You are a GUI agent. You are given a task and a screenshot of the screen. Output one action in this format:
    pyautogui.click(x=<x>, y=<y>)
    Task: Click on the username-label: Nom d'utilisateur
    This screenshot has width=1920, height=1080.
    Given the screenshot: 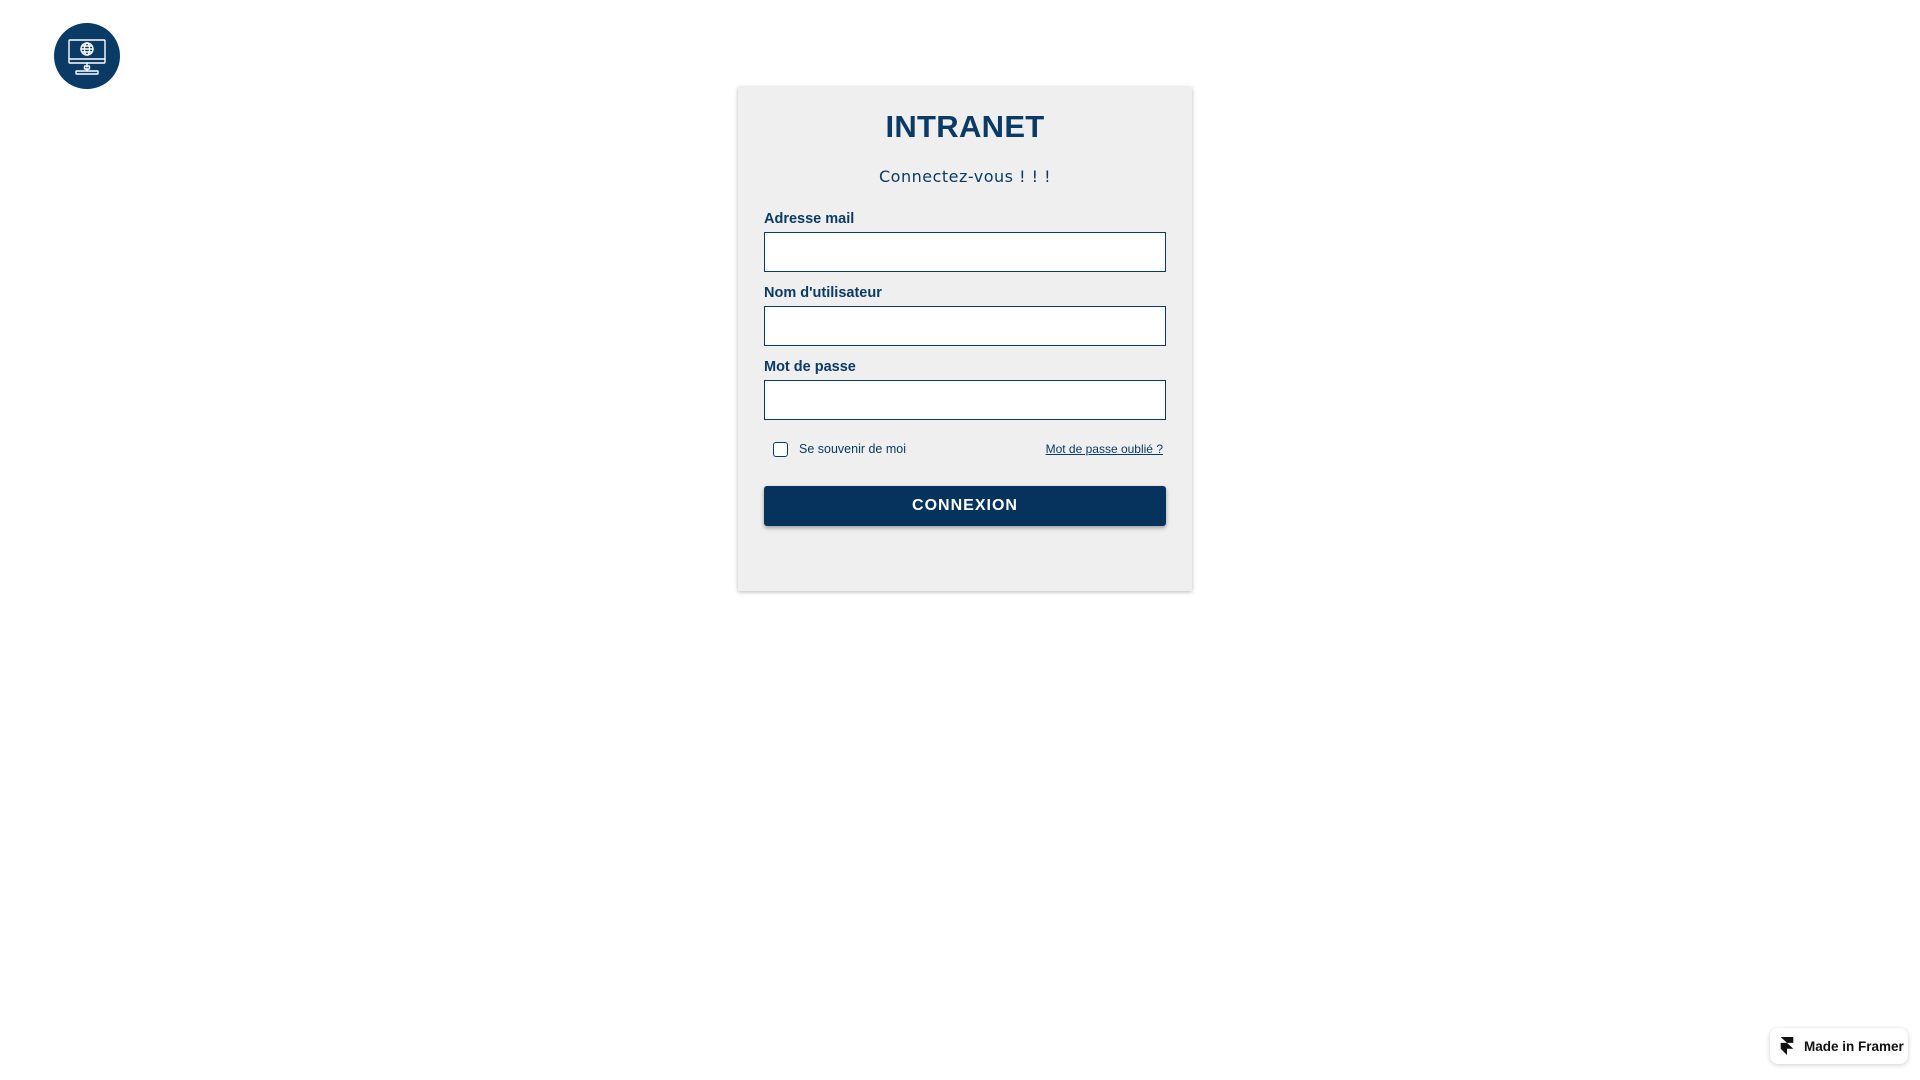 What is the action you would take?
    pyautogui.click(x=823, y=293)
    